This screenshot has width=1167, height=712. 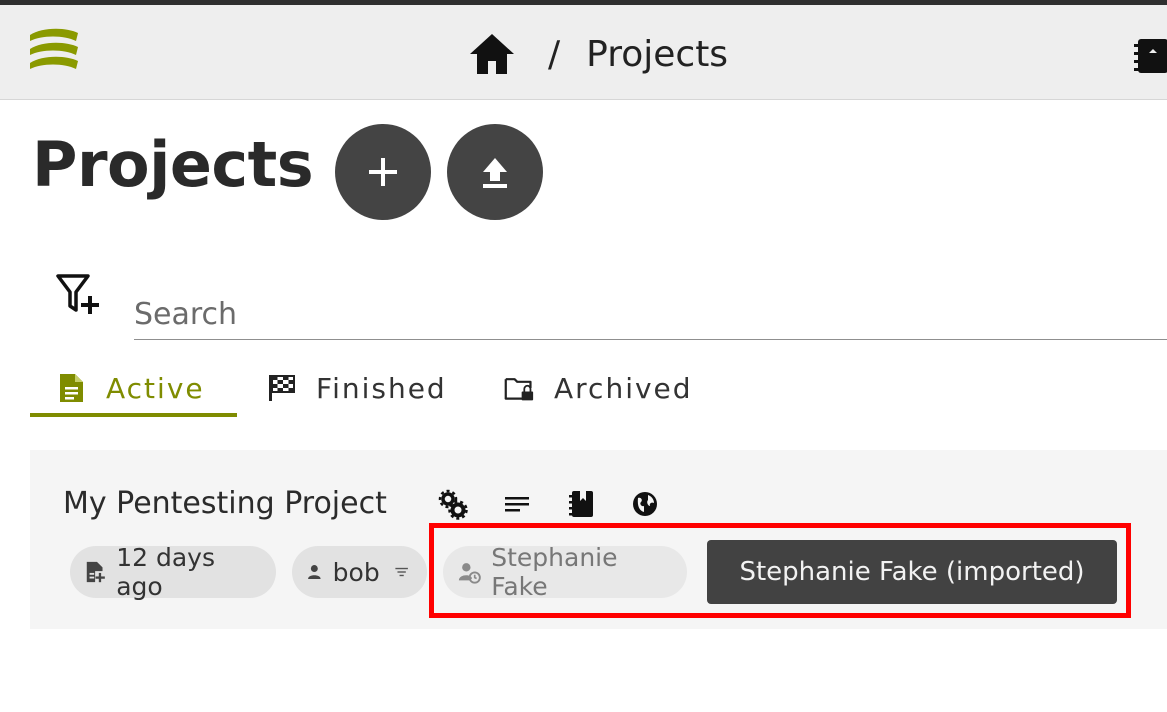 I want to click on tab-archived: Archived, so click(x=598, y=388).